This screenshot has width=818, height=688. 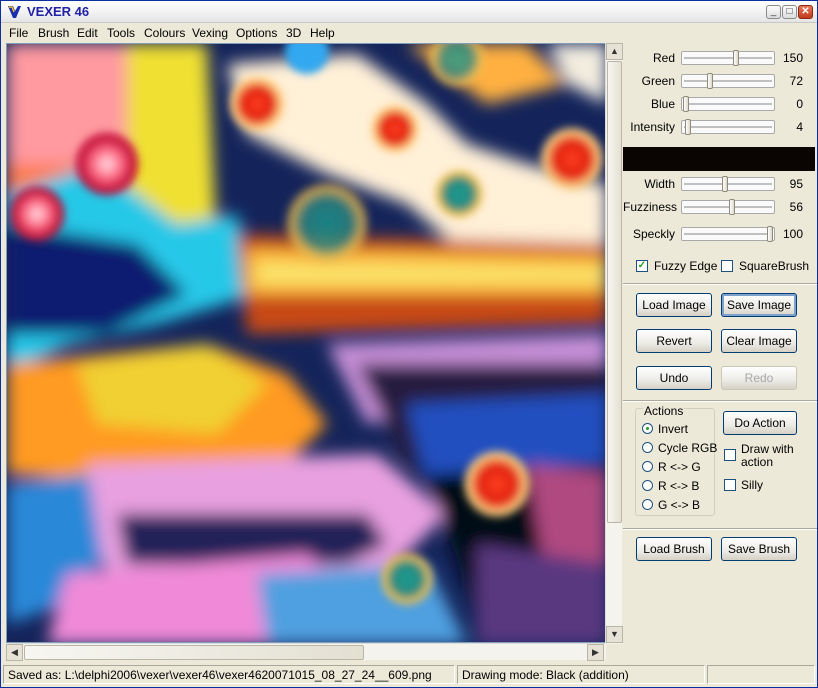 What do you see at coordinates (674, 549) in the screenshot?
I see `load-brush-button: Load Brush` at bounding box center [674, 549].